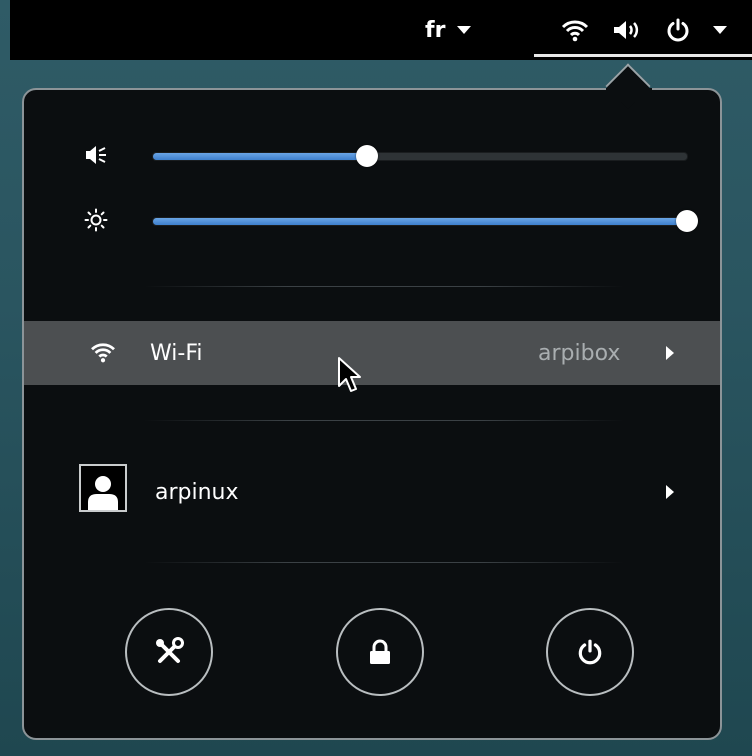 The height and width of the screenshot is (756, 752). I want to click on user-icon, so click(103, 493).